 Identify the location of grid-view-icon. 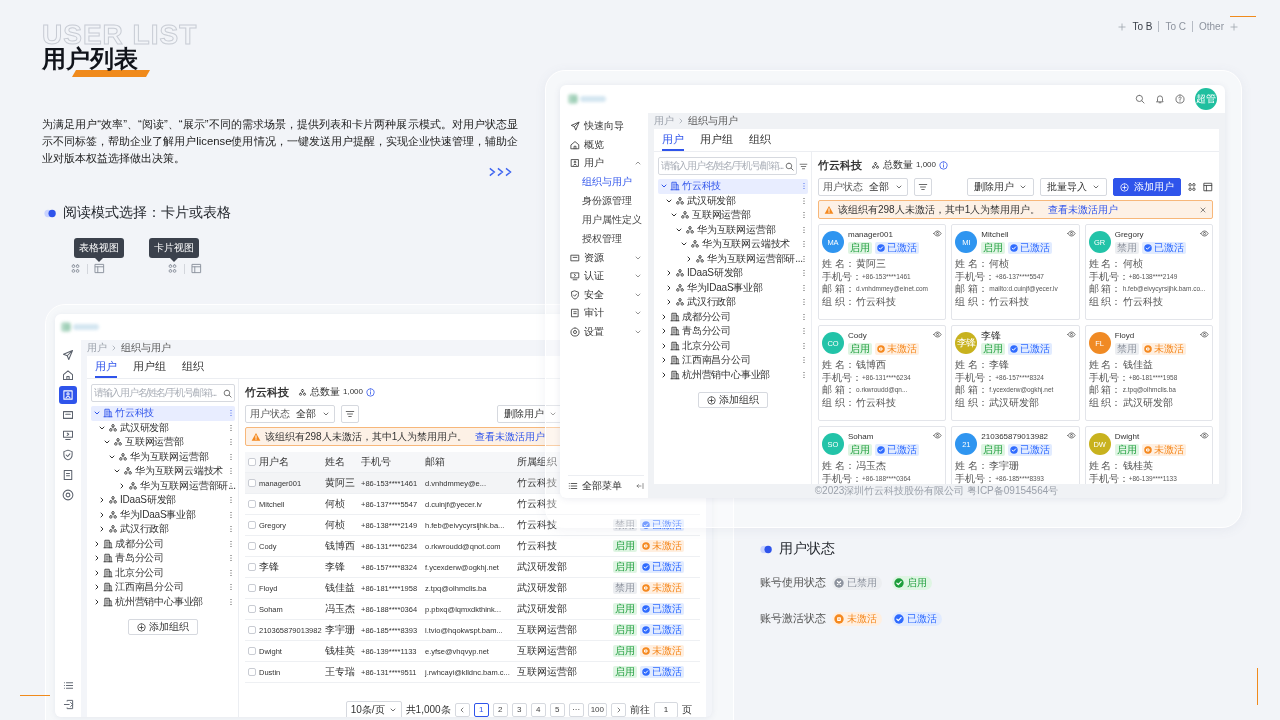
(1192, 187).